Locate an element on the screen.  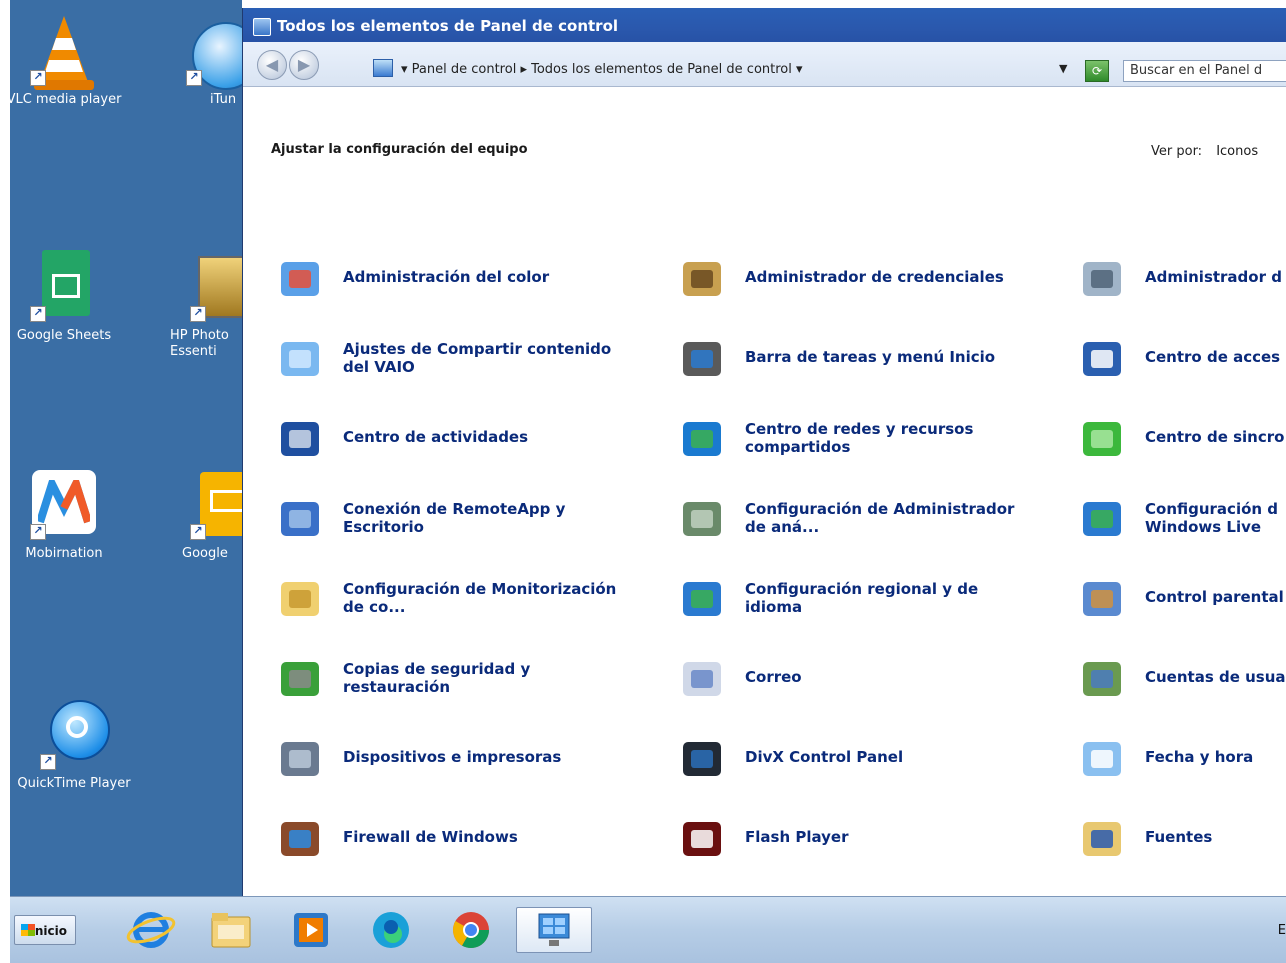
desktop-icon-mobirnation: ↗ Mobirnation is located at coordinates (64, 515).